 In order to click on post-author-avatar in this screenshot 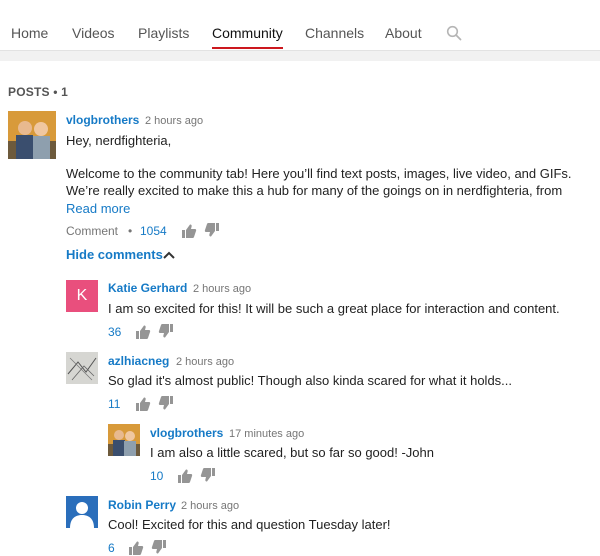, I will do `click(32, 135)`.